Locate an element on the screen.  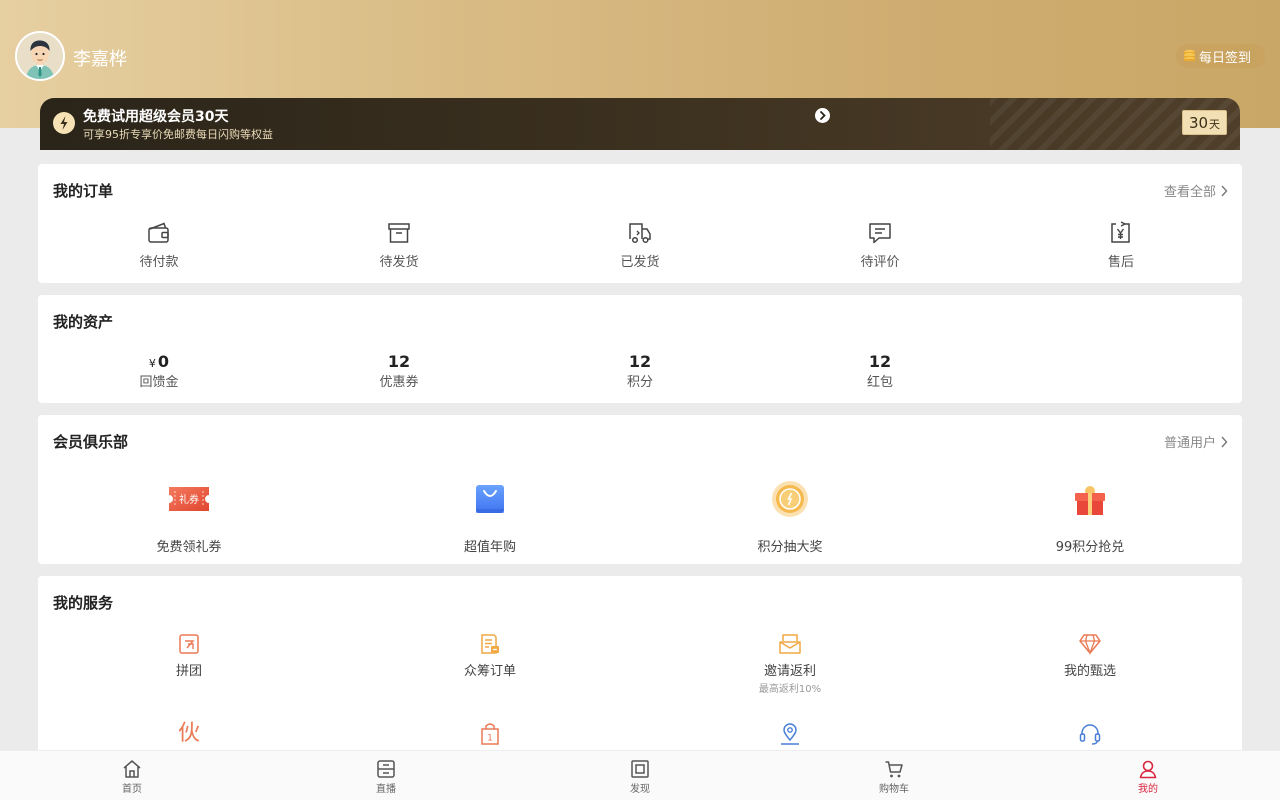
tab-discover: 发现 is located at coordinates (640, 777).